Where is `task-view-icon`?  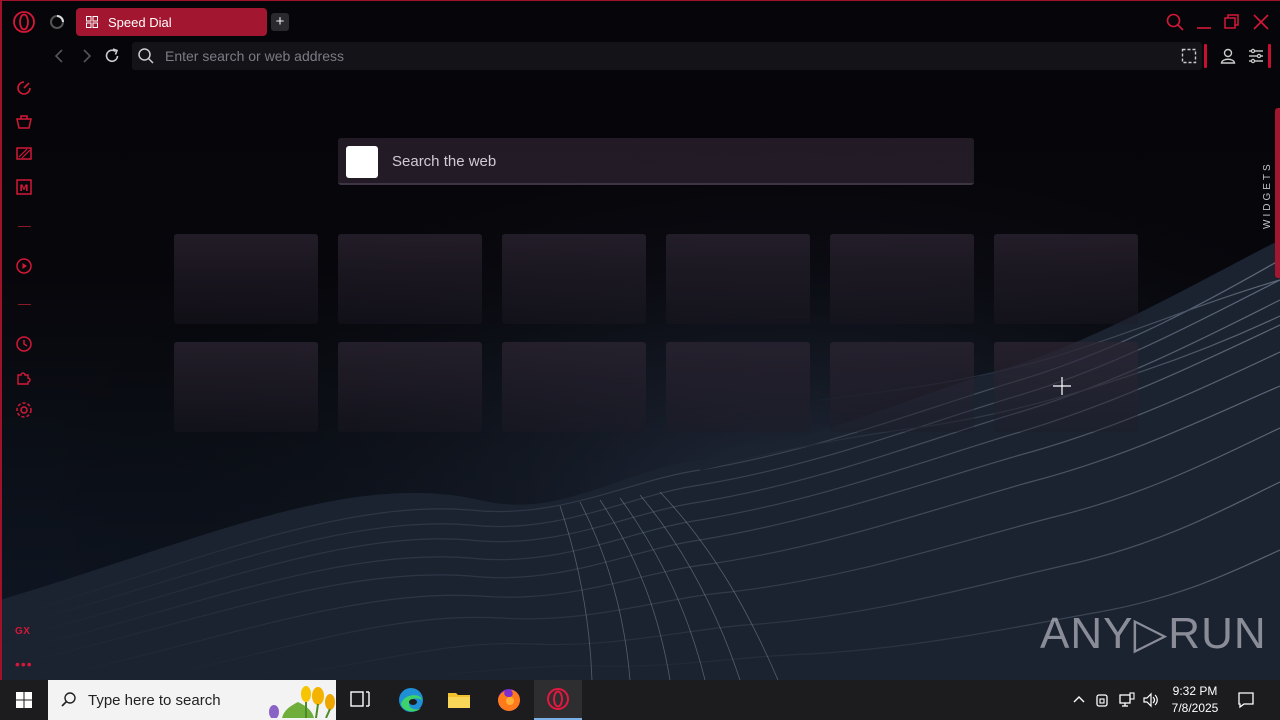 task-view-icon is located at coordinates (360, 700).